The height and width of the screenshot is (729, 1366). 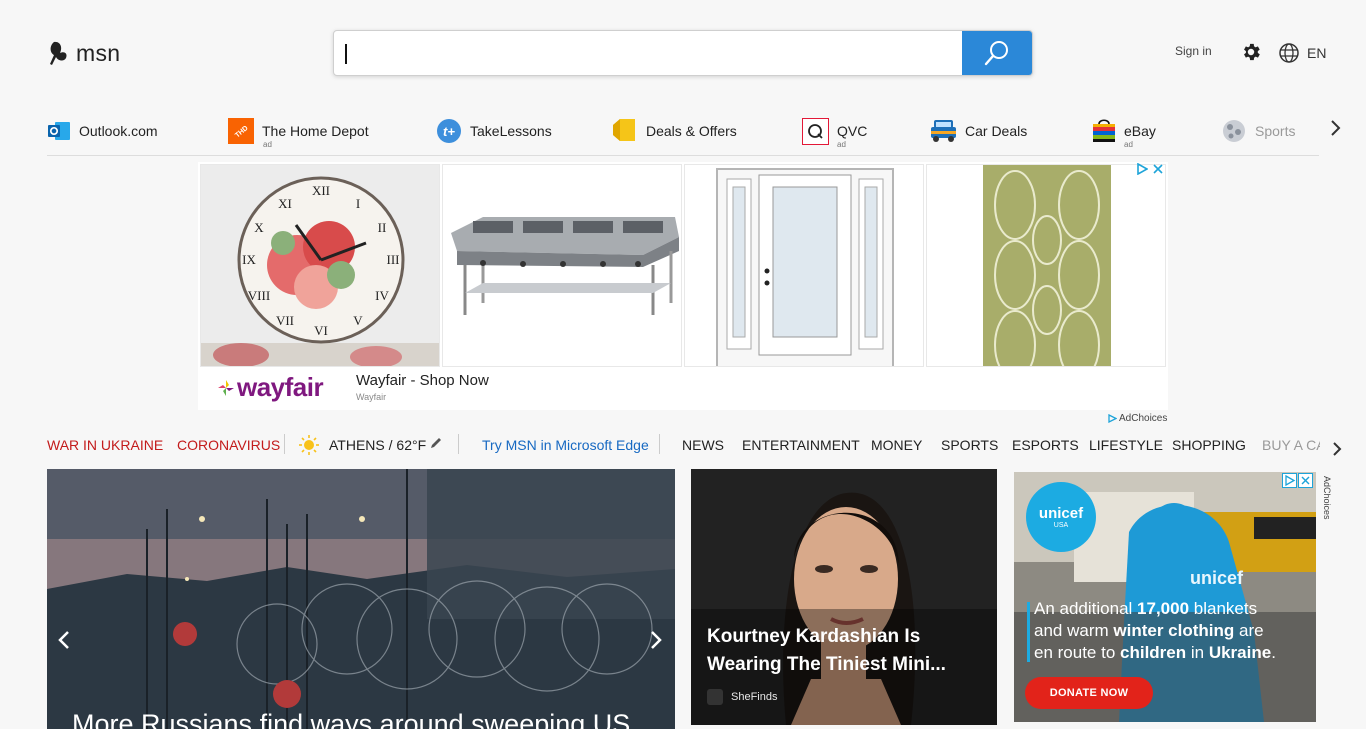 I want to click on language-selector: EN, so click(x=1302, y=53).